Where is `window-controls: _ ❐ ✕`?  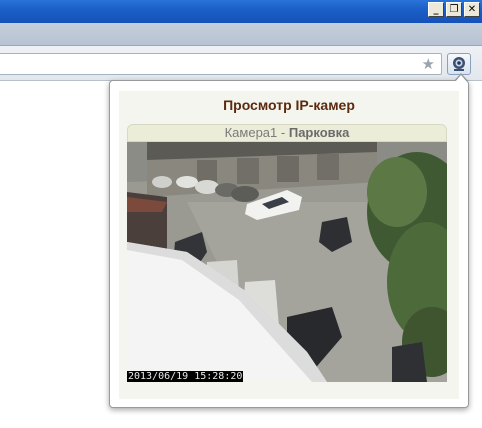
window-controls: _ ❐ ✕ is located at coordinates (454, 9).